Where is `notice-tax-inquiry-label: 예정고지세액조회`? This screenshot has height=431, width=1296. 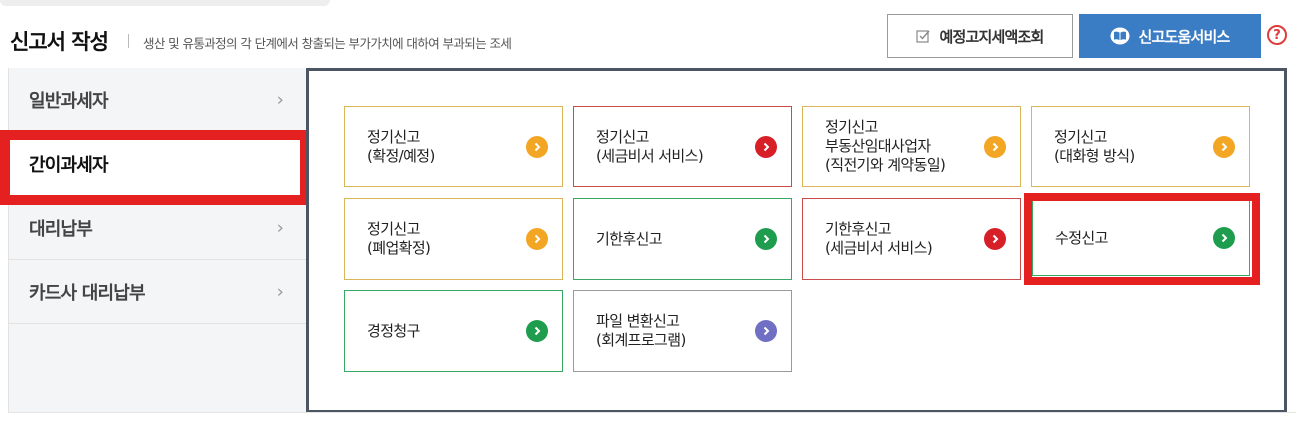 notice-tax-inquiry-label: 예정고지세액조회 is located at coordinates (991, 36).